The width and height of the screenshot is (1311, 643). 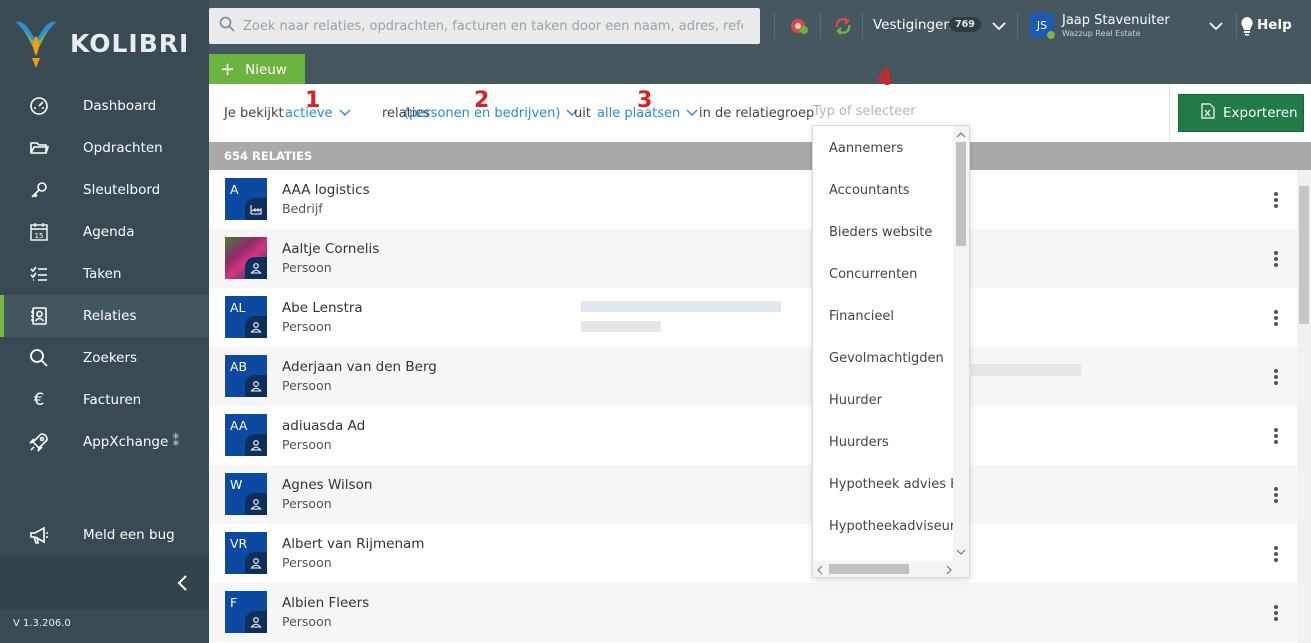 What do you see at coordinates (1304, 406) in the screenshot?
I see `list-scrollbar` at bounding box center [1304, 406].